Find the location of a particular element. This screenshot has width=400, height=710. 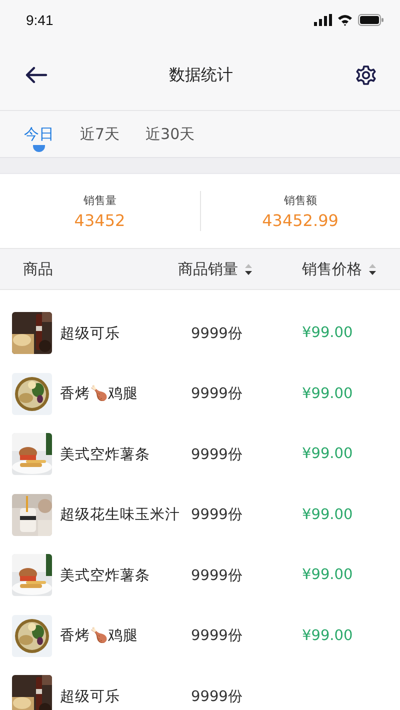

stat-label: 销售量 is located at coordinates (99, 200).